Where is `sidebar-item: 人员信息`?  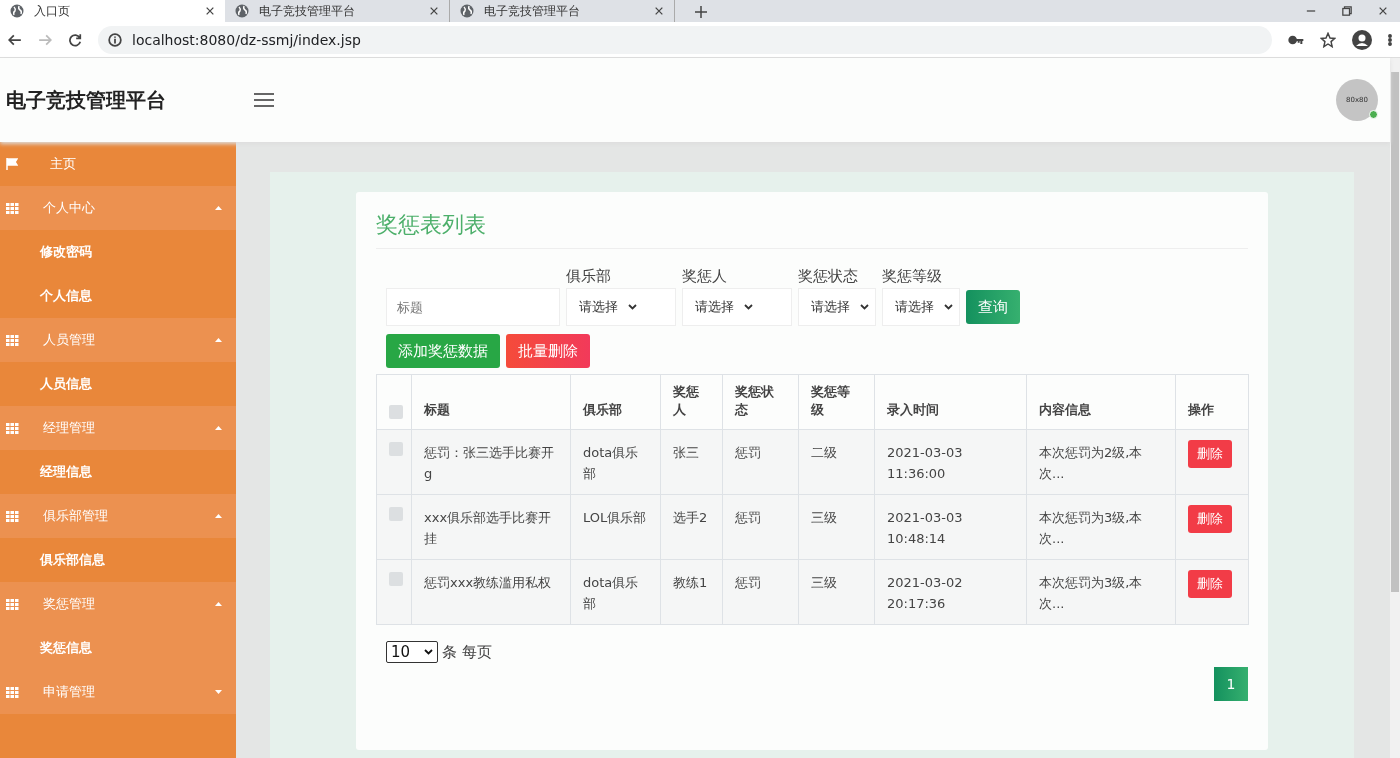 sidebar-item: 人员信息 is located at coordinates (118, 384).